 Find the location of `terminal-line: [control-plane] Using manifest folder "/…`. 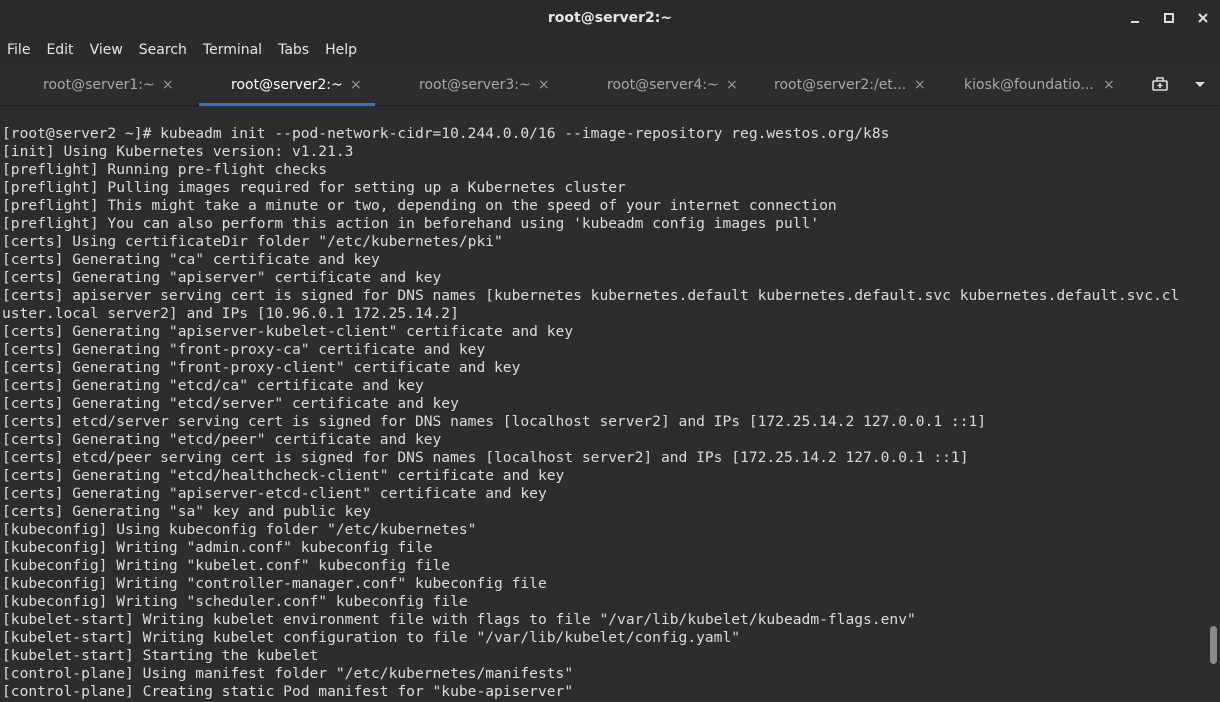

terminal-line: [control-plane] Using manifest folder "/… is located at coordinates (288, 673).